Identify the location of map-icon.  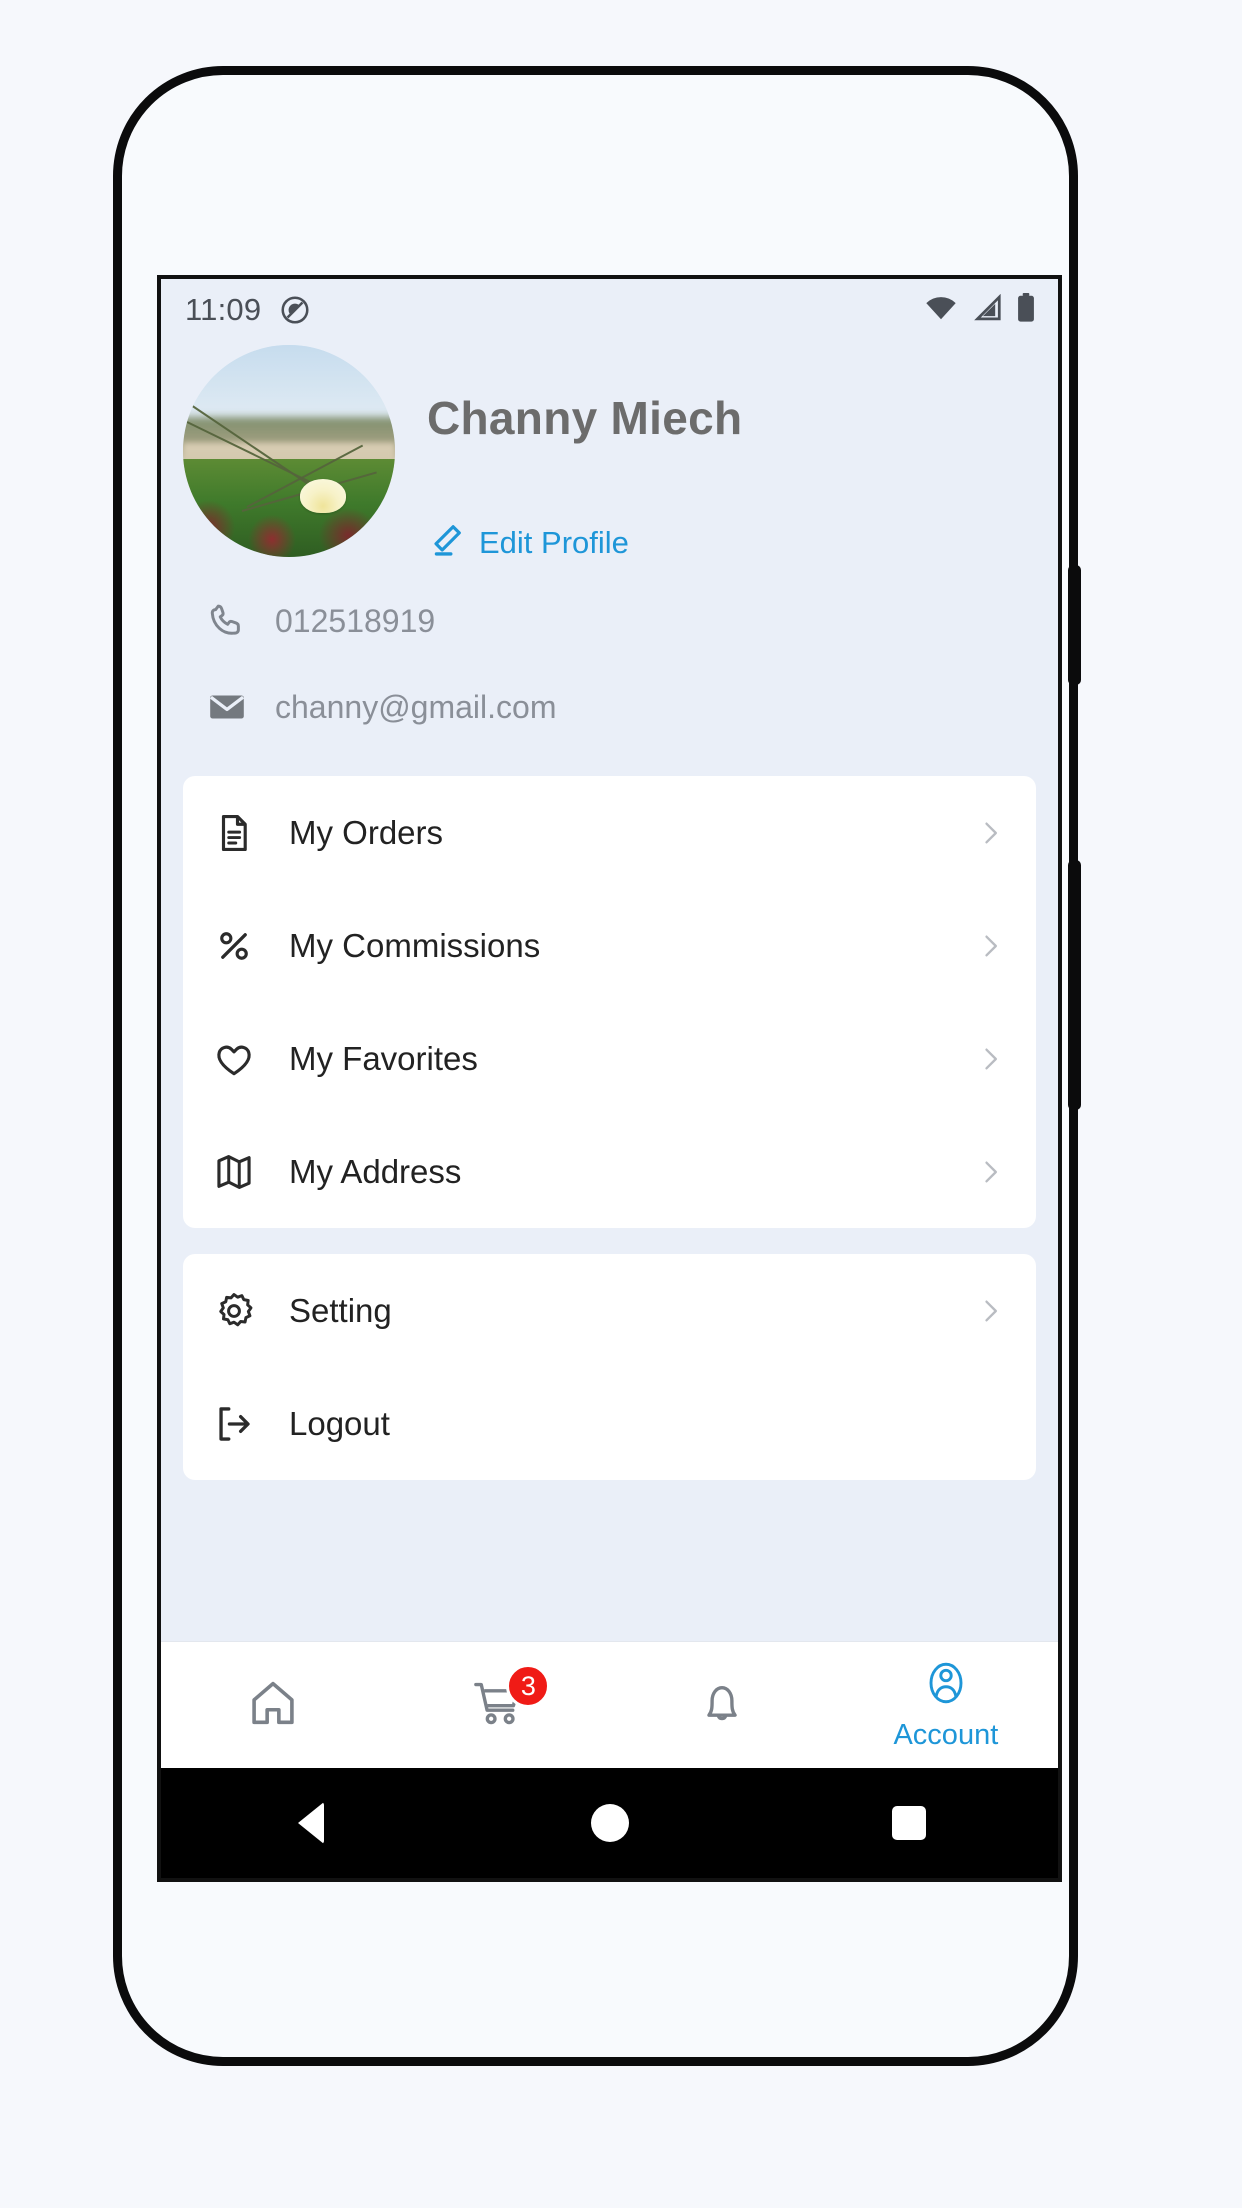
(244, 1172).